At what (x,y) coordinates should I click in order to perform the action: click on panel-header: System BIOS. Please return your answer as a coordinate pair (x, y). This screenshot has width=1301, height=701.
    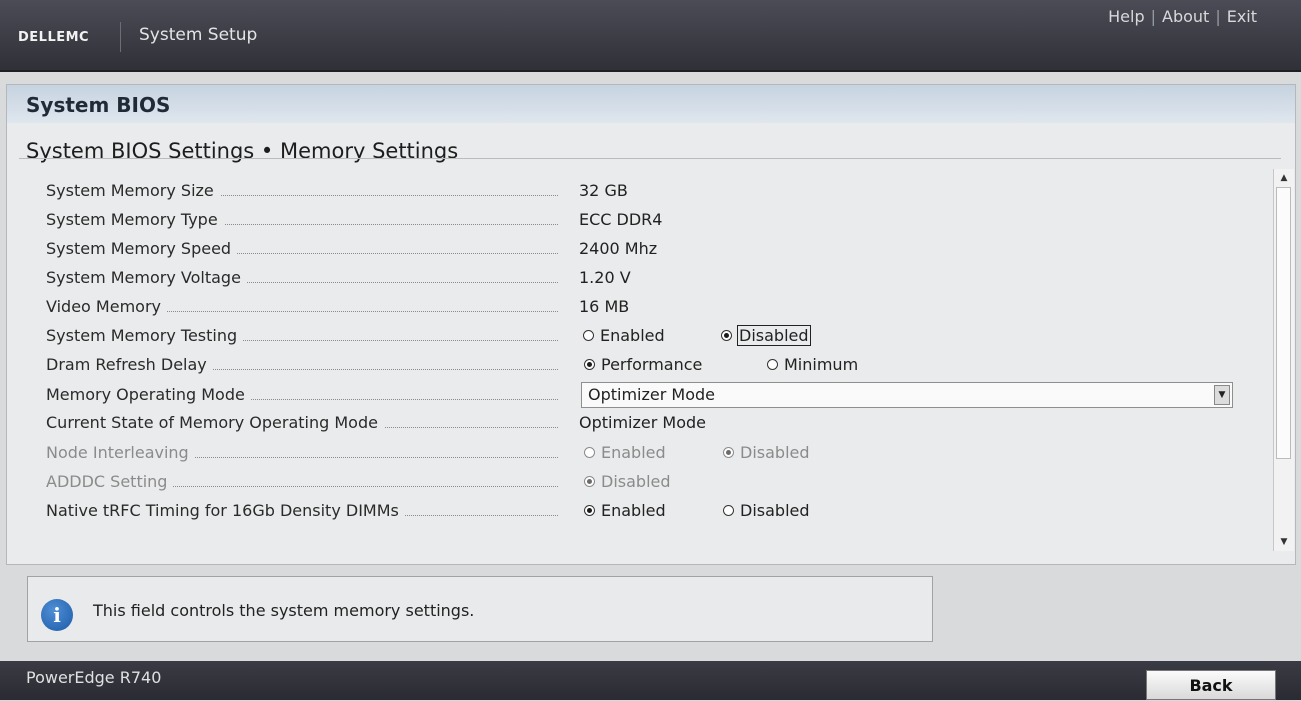
    Looking at the image, I should click on (651, 104).